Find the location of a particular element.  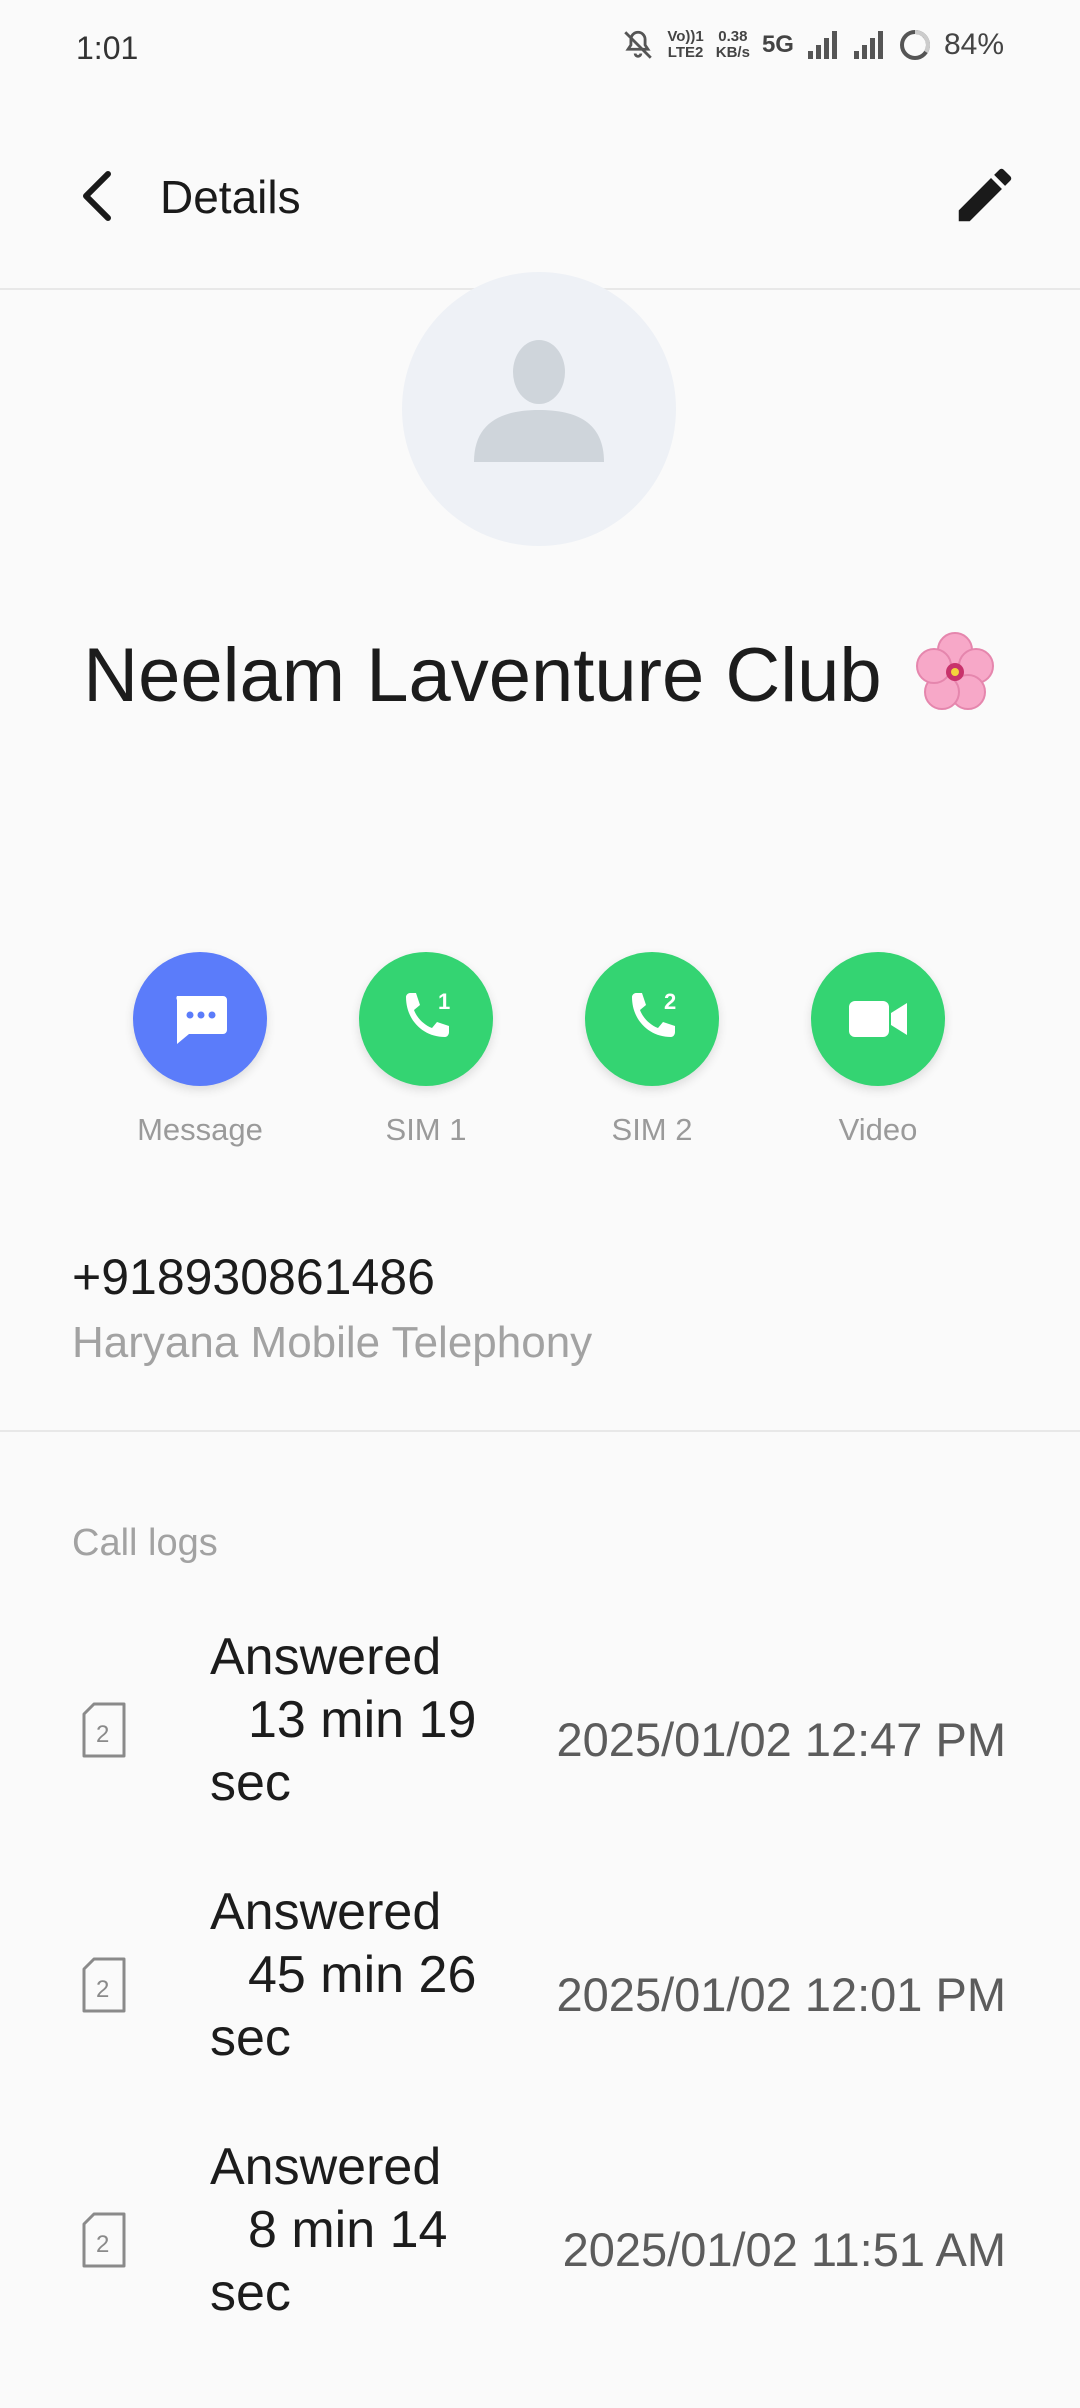

call-duration: 45 min 26 is located at coordinates (362, 1975).